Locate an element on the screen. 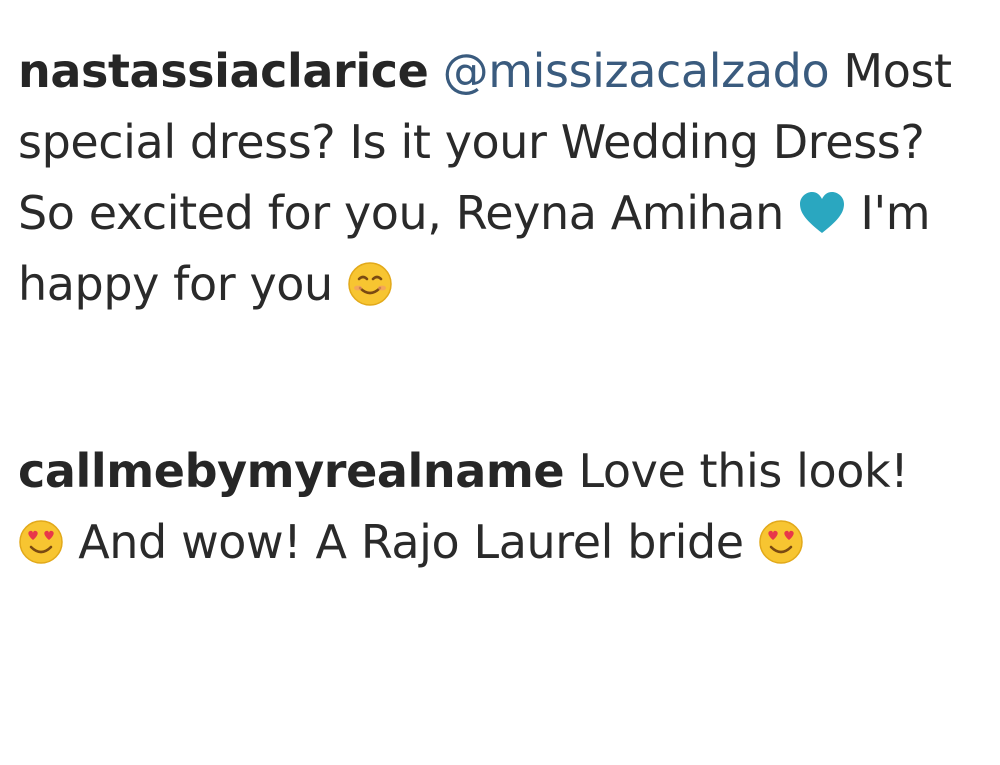  smiling-face-icon is located at coordinates (370, 284).